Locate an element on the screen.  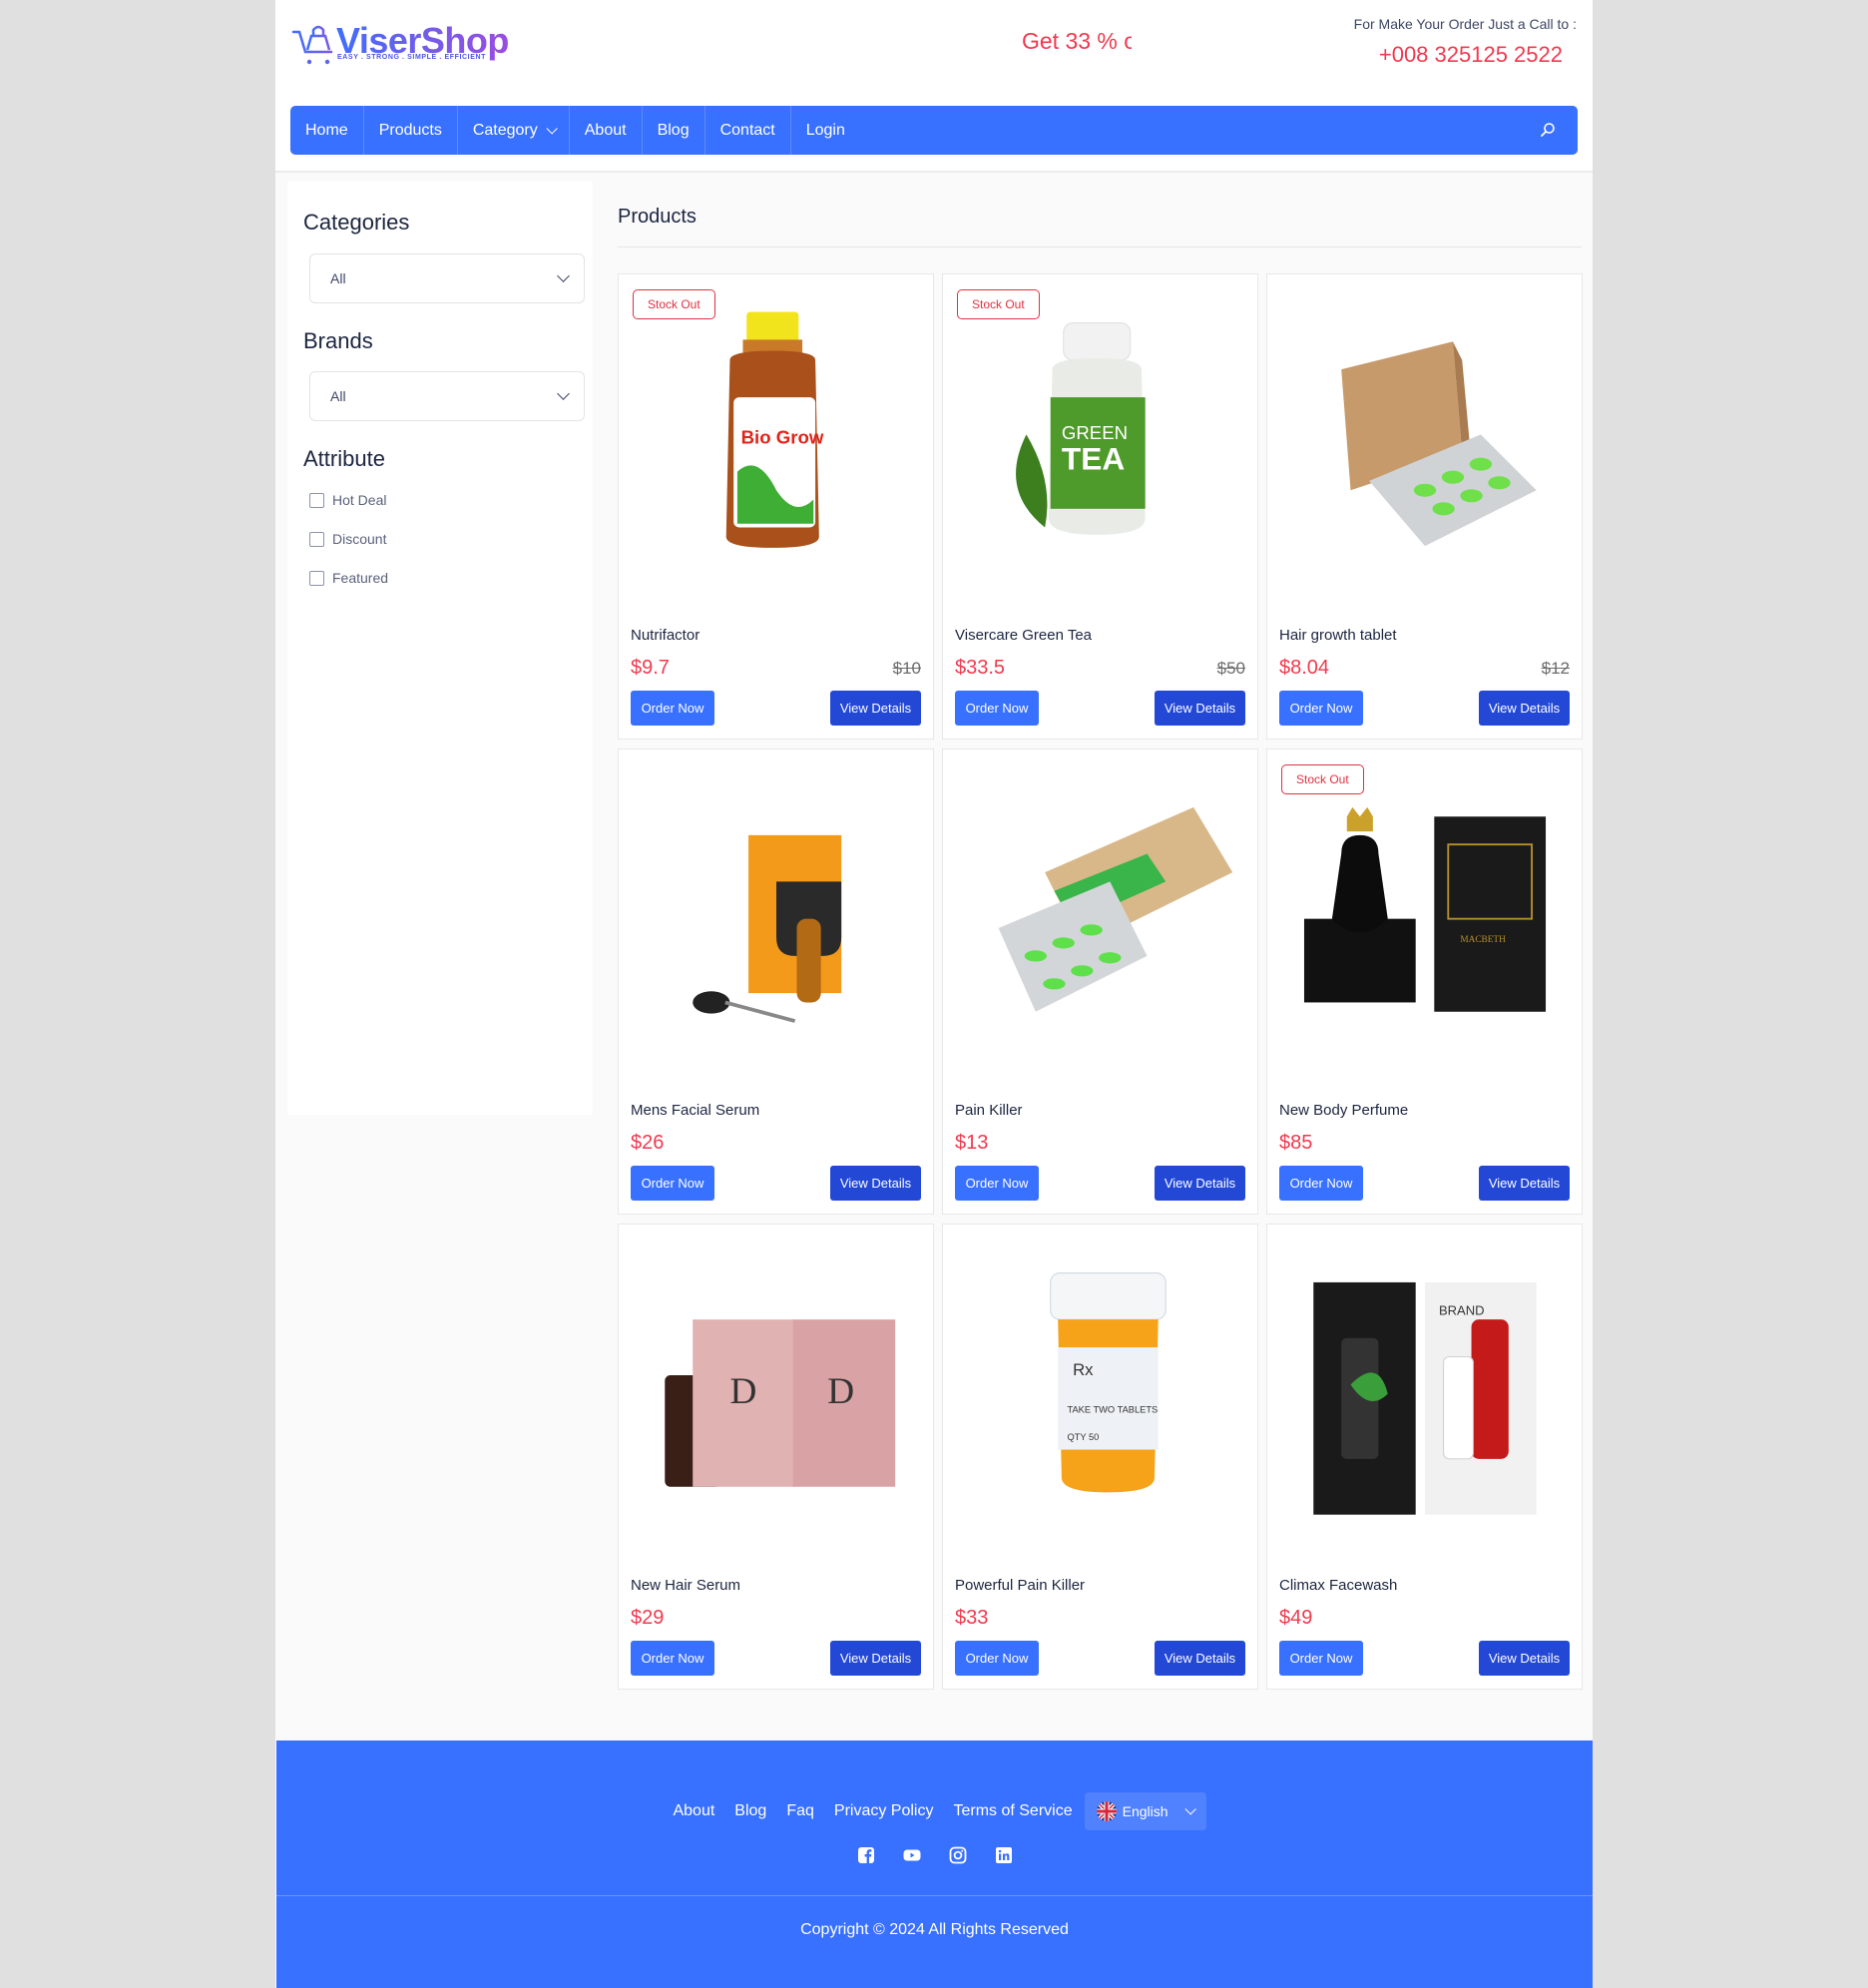
product-card: Pain Killer $13 Order Now View Details is located at coordinates (1100, 981).